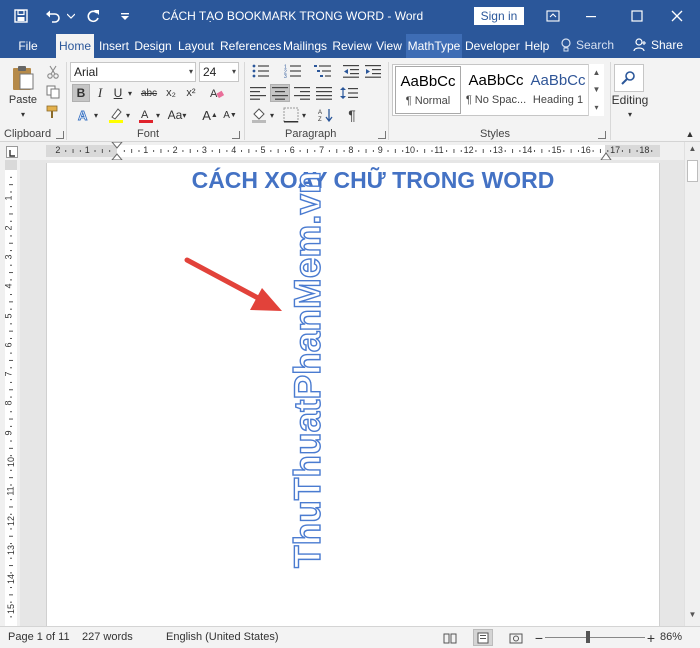 This screenshot has height=648, width=700. Describe the element at coordinates (39, 637) in the screenshot. I see `page-count: Page 1 of 11` at that location.